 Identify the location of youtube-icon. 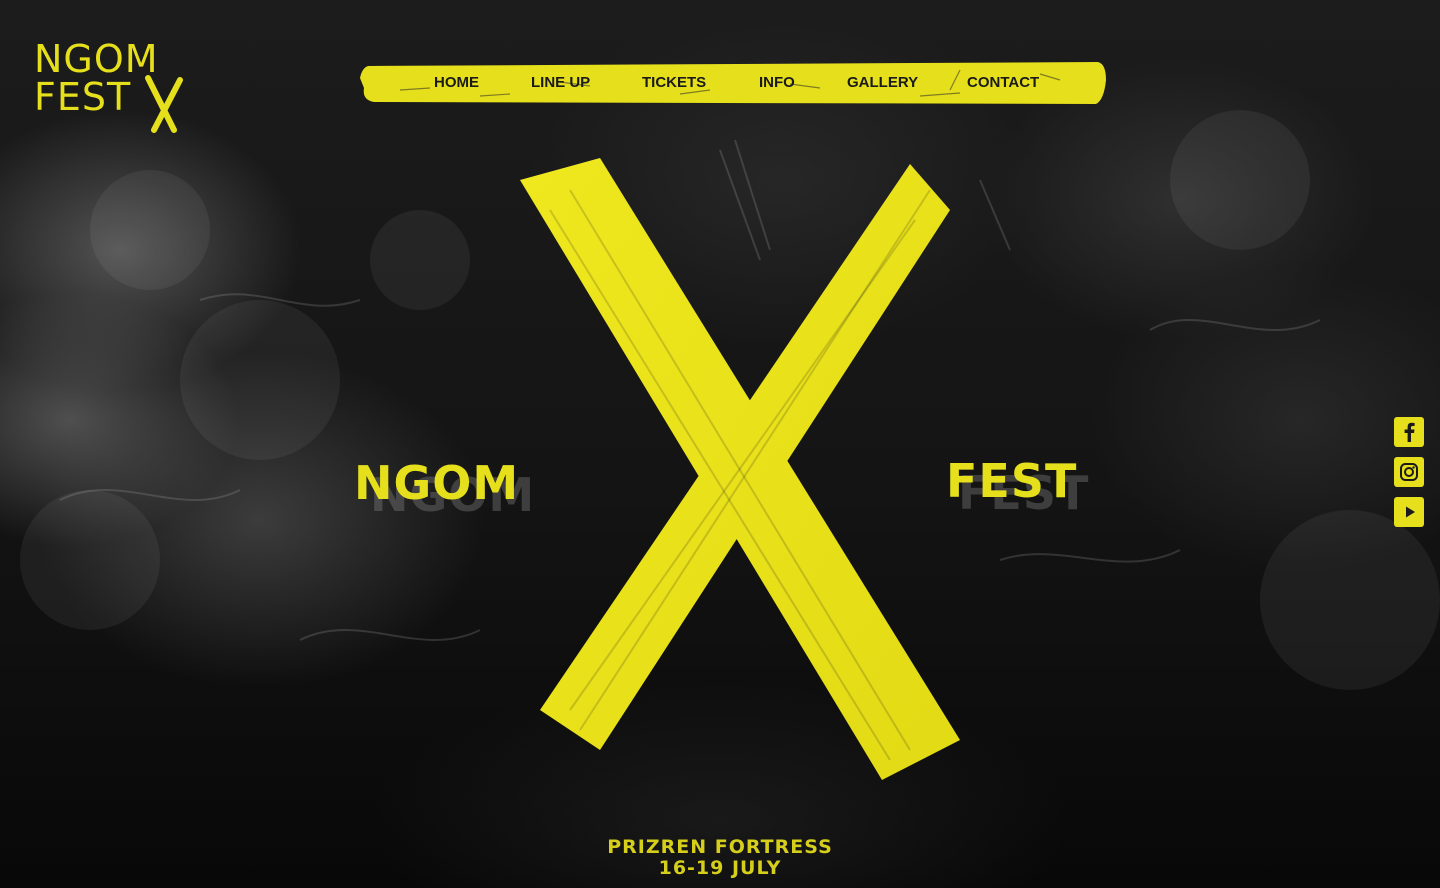
(1410, 512).